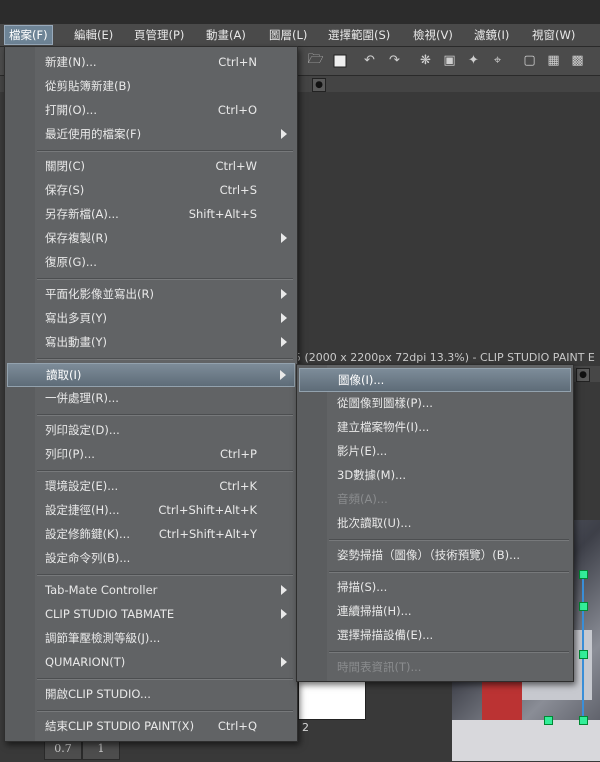 Image resolution: width=600 pixels, height=762 pixels. I want to click on menu-item-new: 新建(N)... Ctrl+N, so click(151, 62).